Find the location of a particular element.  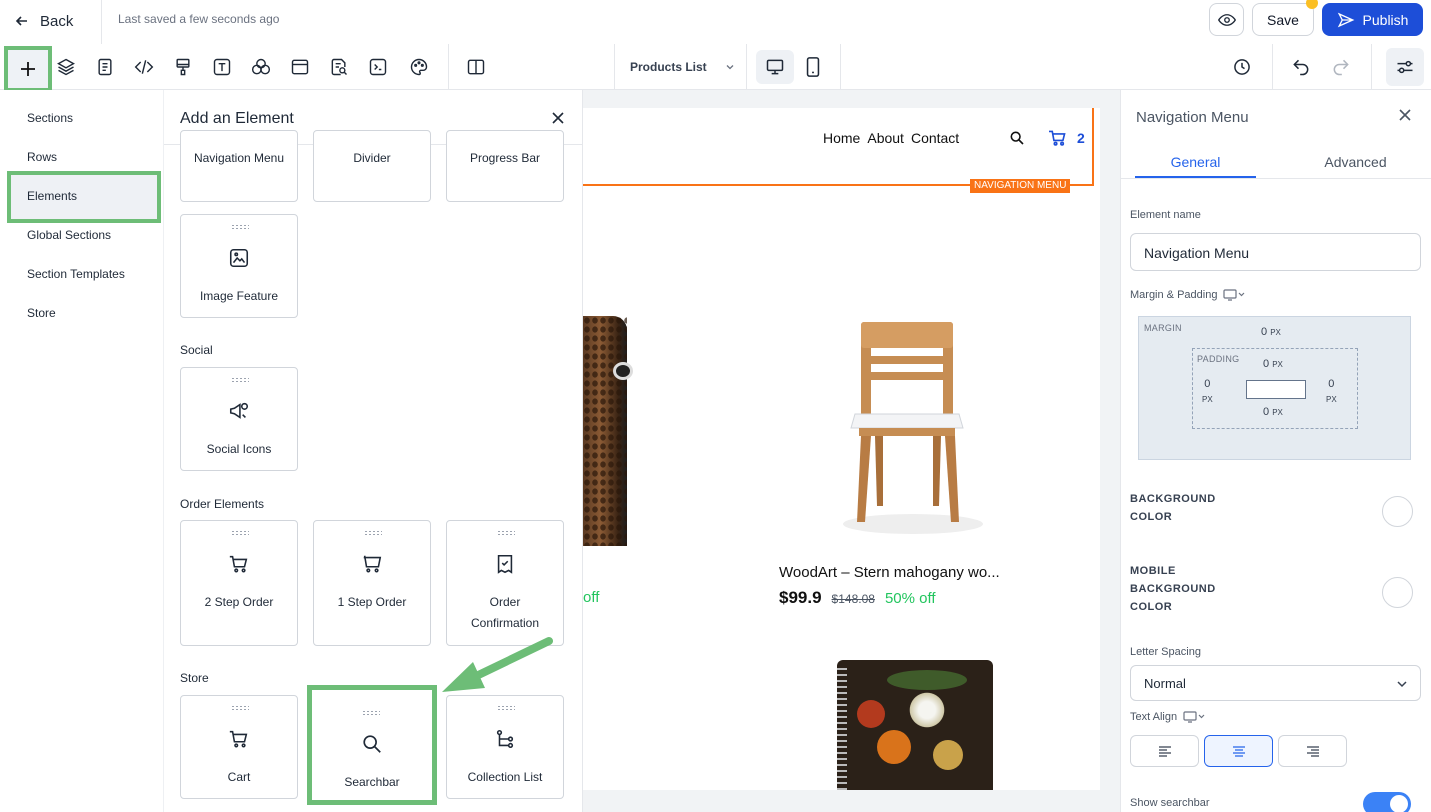

publish-button: Publish is located at coordinates (1372, 19).